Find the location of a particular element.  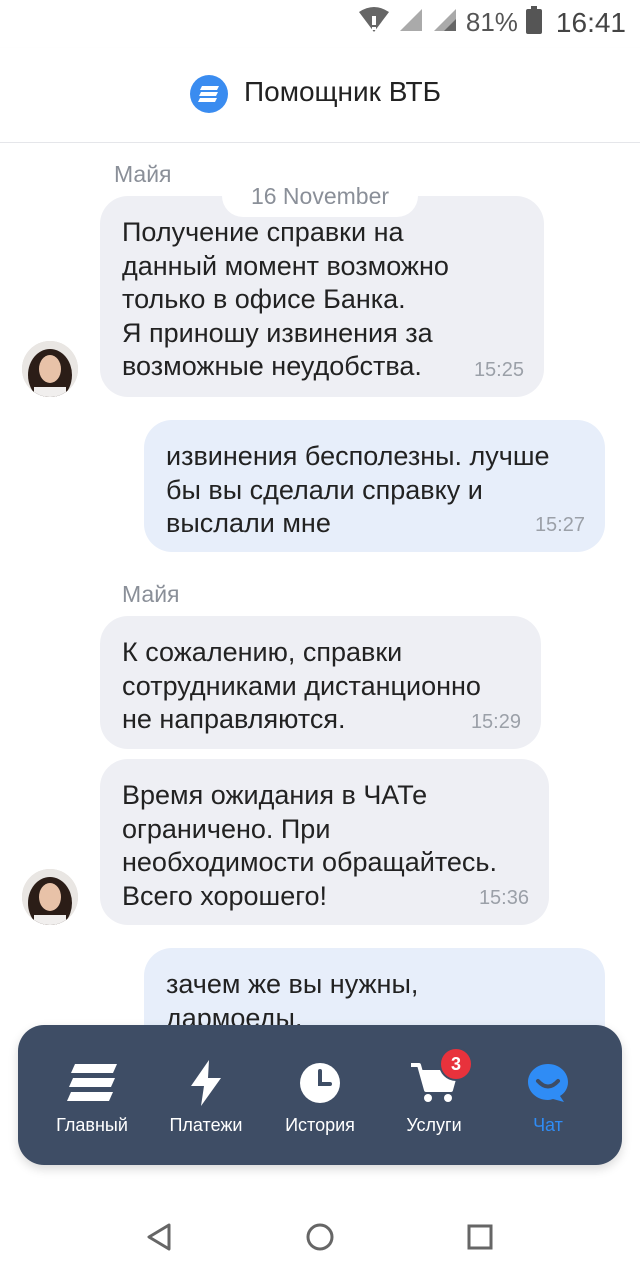

recents-icon is located at coordinates (480, 1237).